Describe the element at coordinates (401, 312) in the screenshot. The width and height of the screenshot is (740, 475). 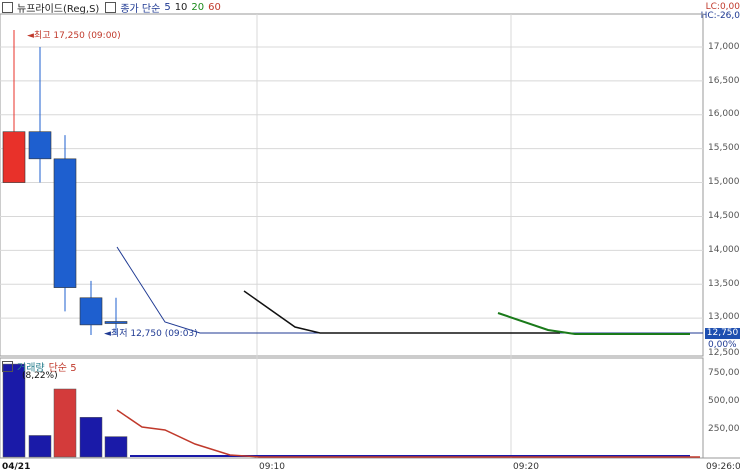
I see `ma10-line` at that location.